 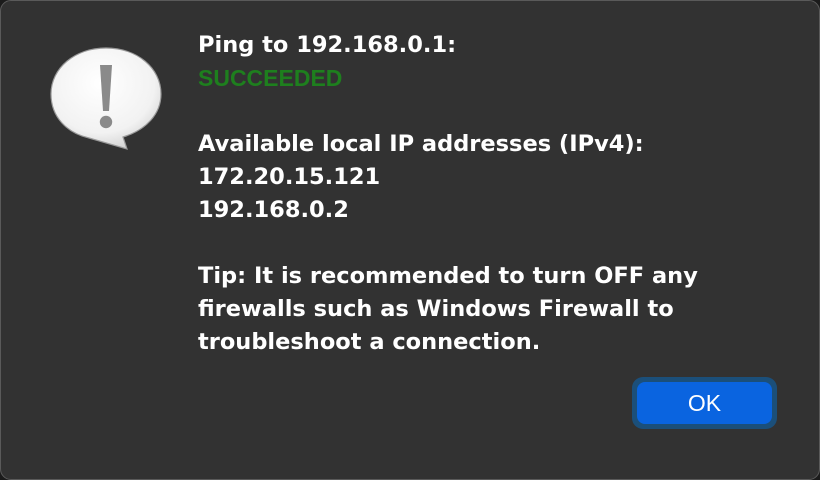 What do you see at coordinates (273, 210) in the screenshot?
I see `ip-address-item: 192.168.0.2` at bounding box center [273, 210].